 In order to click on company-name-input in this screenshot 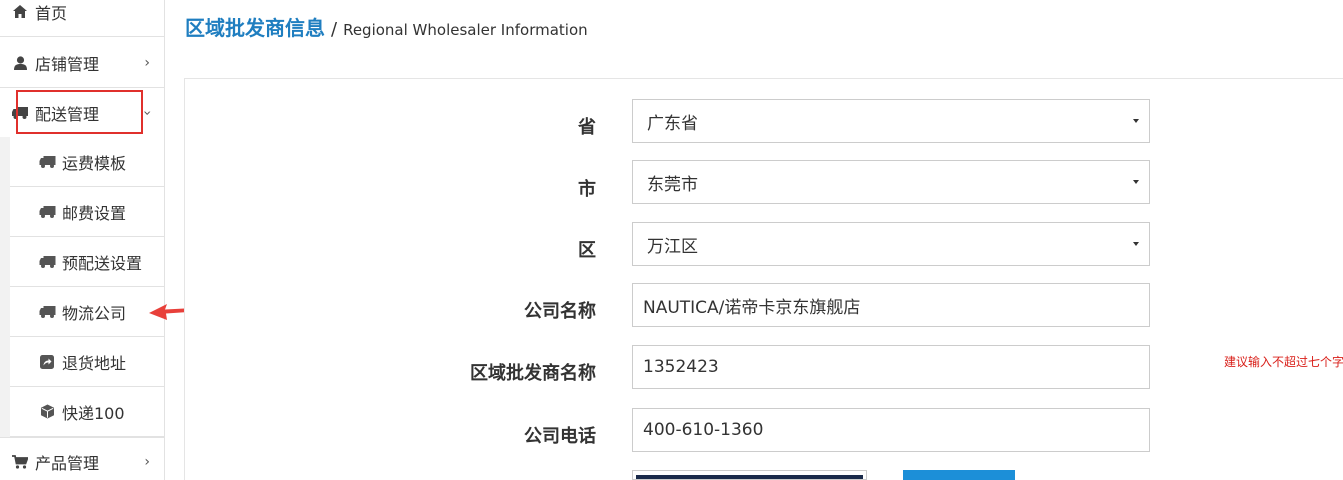, I will do `click(891, 305)`.